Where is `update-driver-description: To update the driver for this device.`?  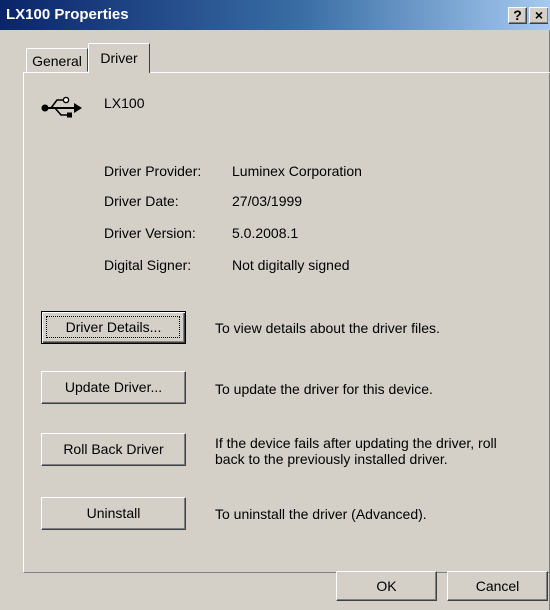 update-driver-description: To update the driver for this device. is located at coordinates (324, 389).